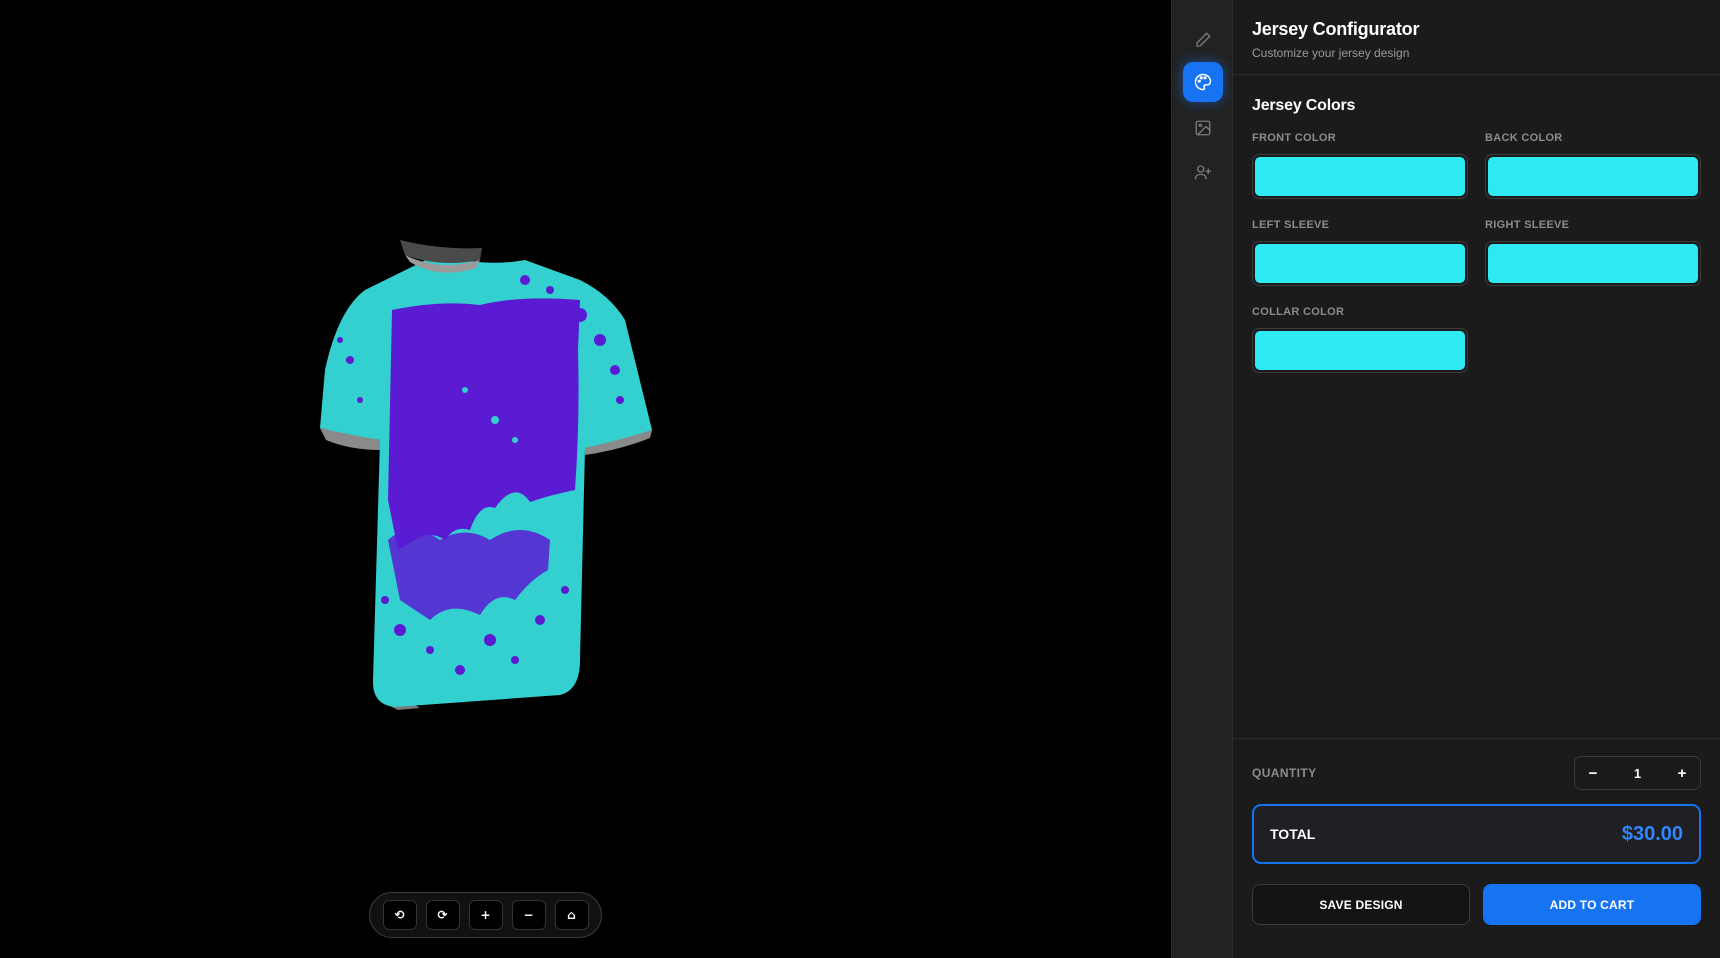  What do you see at coordinates (1593, 773) in the screenshot?
I see `decrement-button: −` at bounding box center [1593, 773].